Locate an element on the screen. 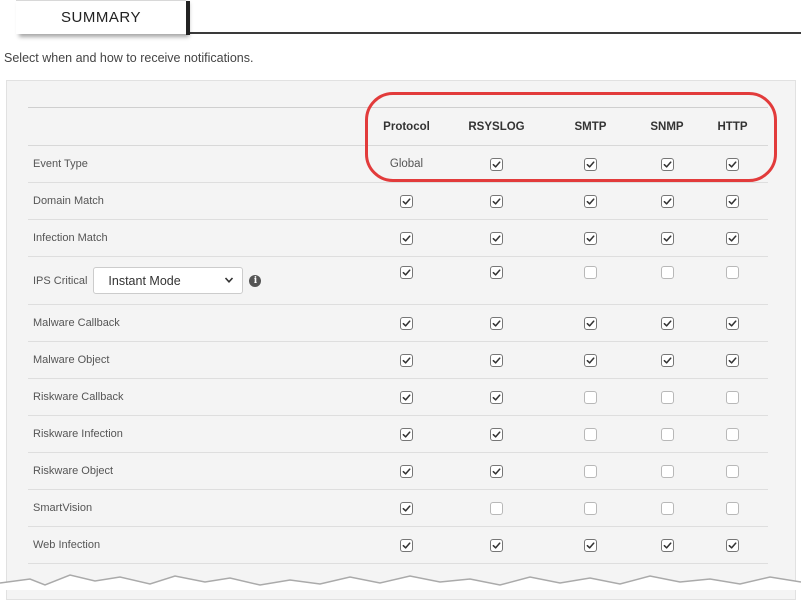 This screenshot has height=600, width=801. riskware-object-protocol-checkbox is located at coordinates (406, 471).